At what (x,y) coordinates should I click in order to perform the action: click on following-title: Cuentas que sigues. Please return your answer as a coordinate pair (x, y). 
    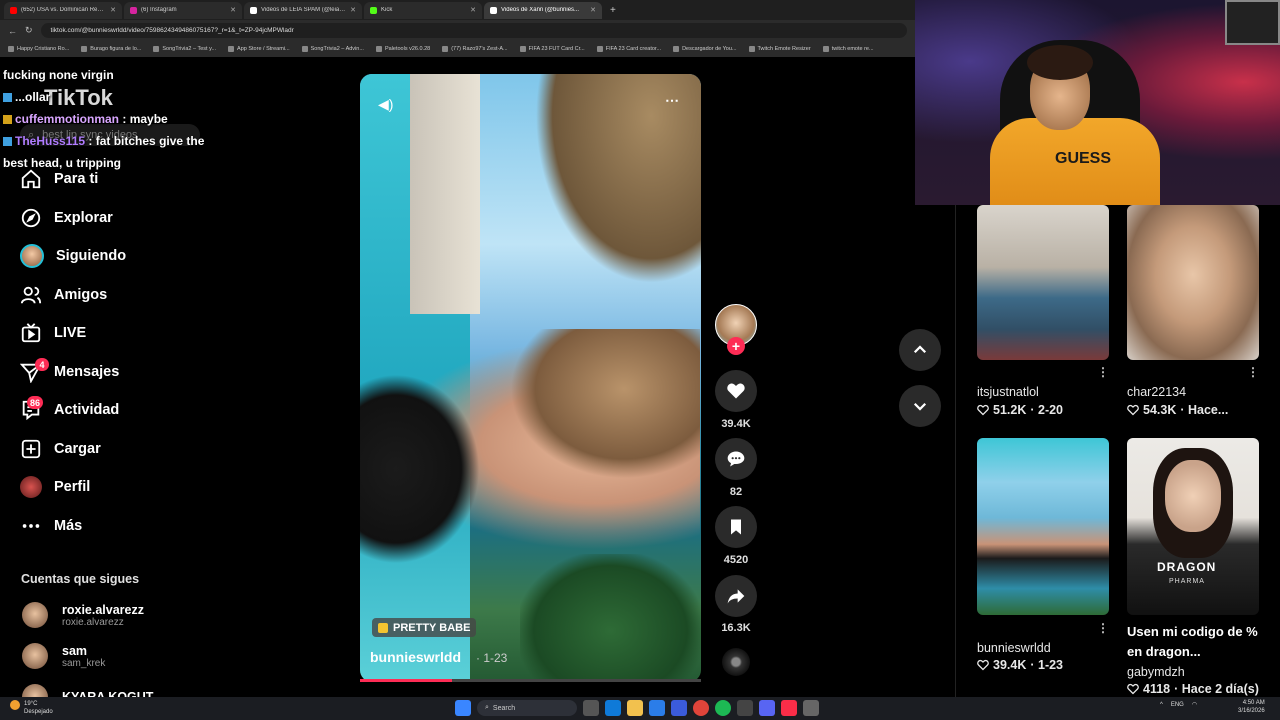
    Looking at the image, I should click on (80, 579).